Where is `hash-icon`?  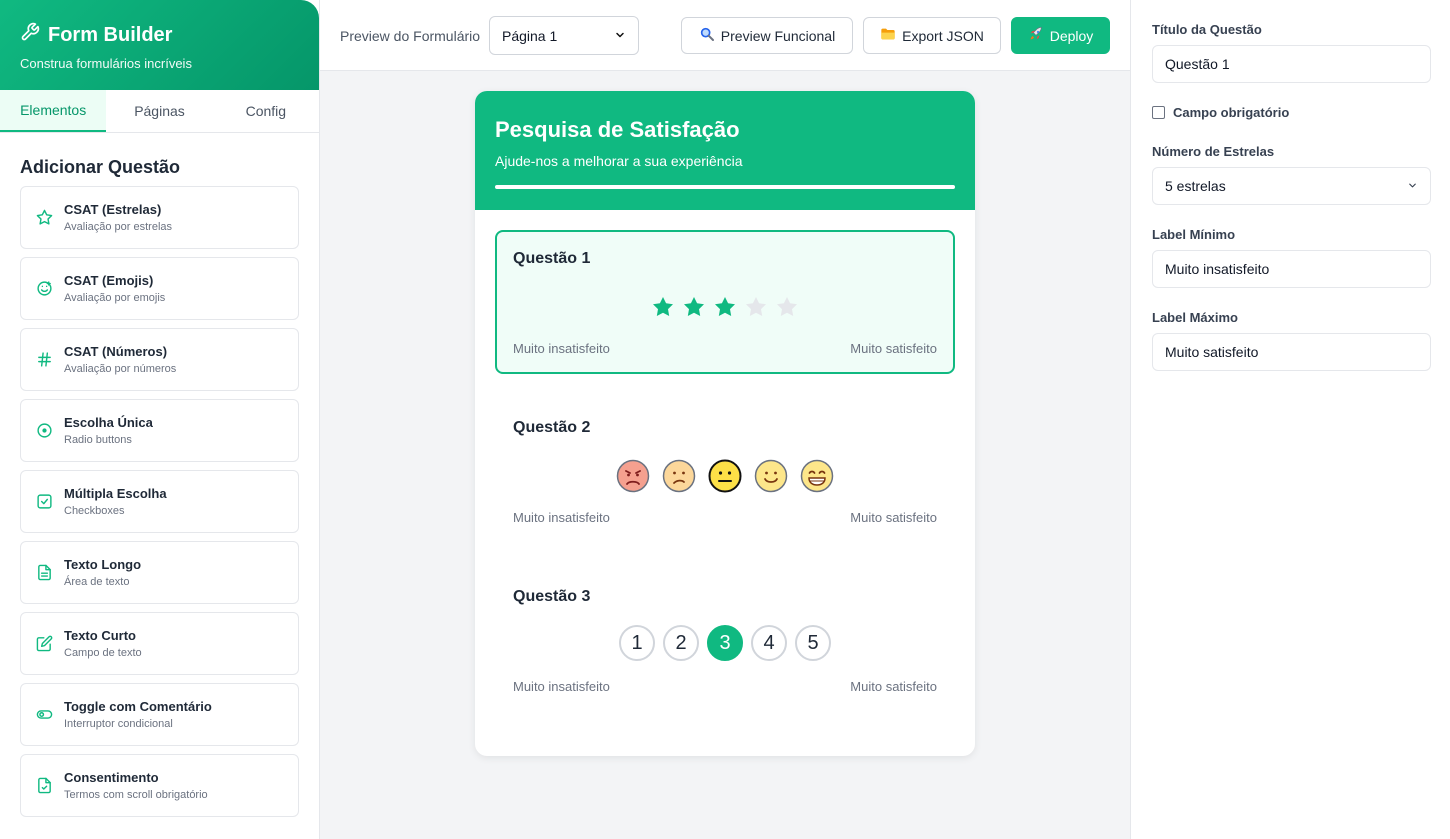 hash-icon is located at coordinates (44, 360).